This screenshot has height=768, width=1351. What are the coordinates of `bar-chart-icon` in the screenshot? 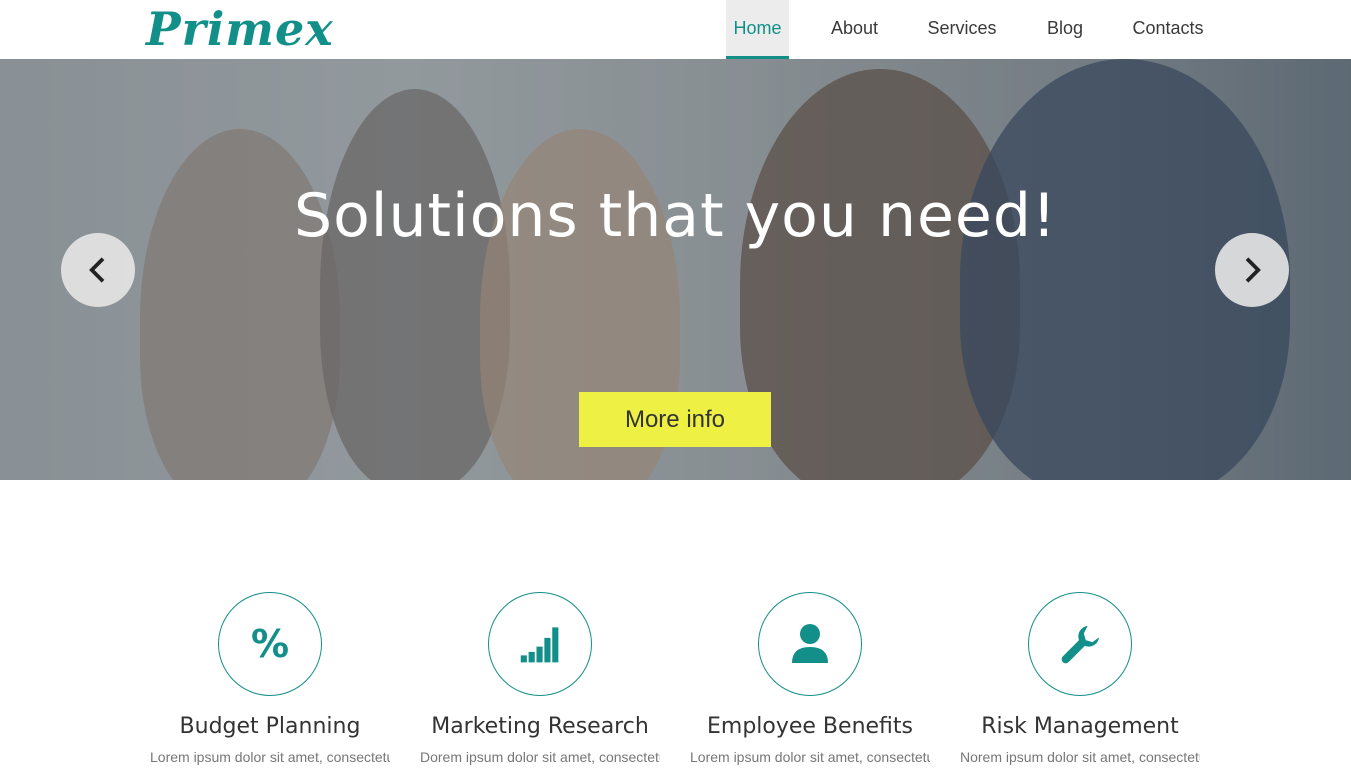 It's located at (539, 645).